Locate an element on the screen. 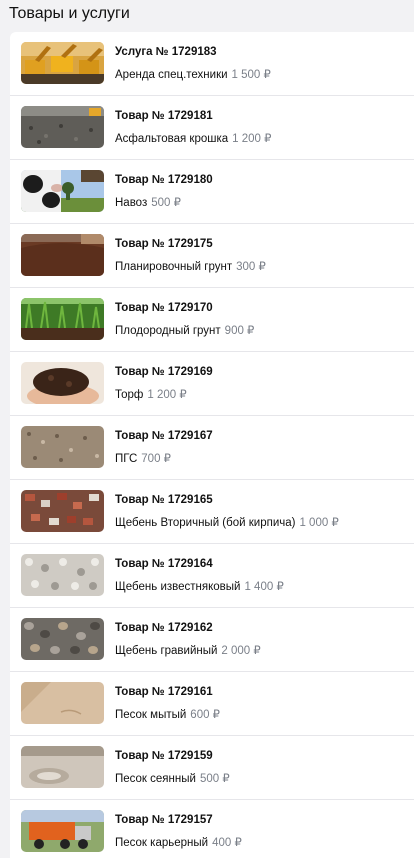 The image size is (414, 858). soil-pile-photo is located at coordinates (62, 255).